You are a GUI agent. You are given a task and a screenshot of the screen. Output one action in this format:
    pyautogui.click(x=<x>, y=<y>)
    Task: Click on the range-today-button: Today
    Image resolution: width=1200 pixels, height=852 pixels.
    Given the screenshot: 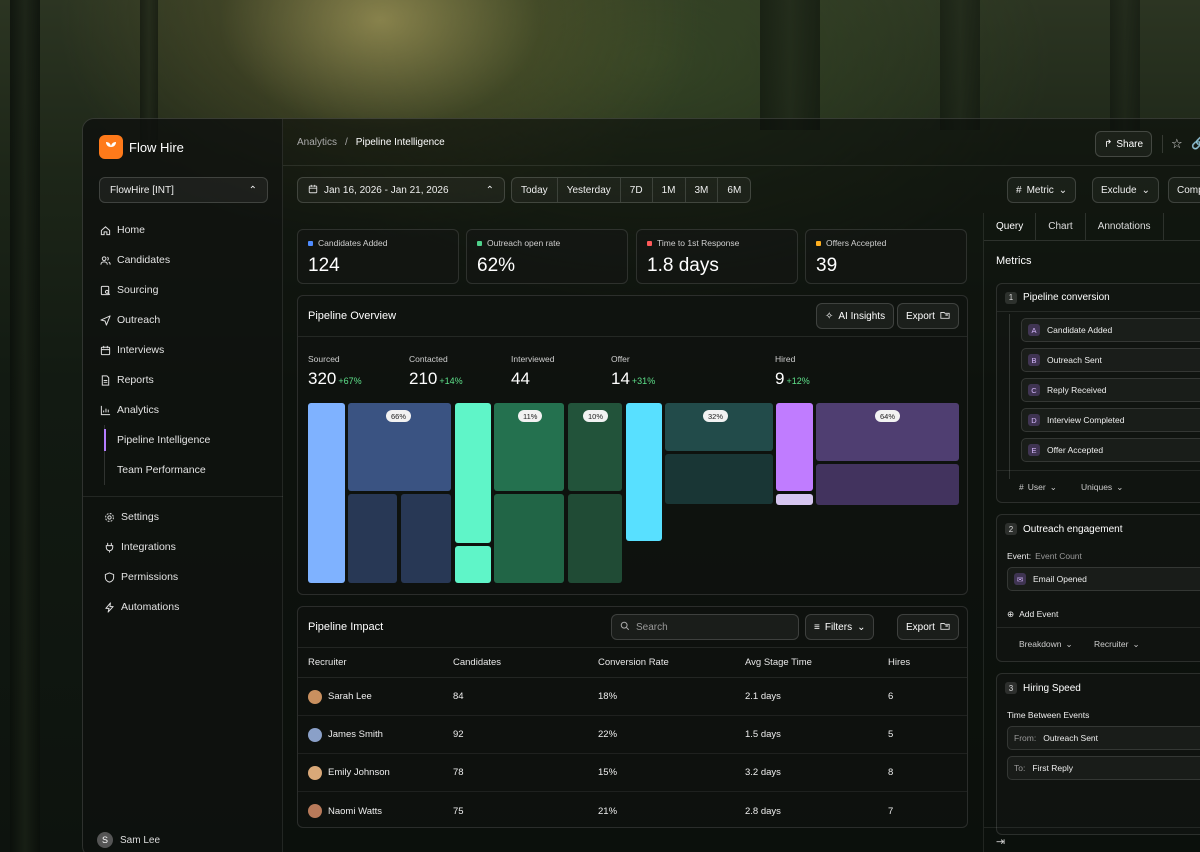 What is the action you would take?
    pyautogui.click(x=535, y=190)
    